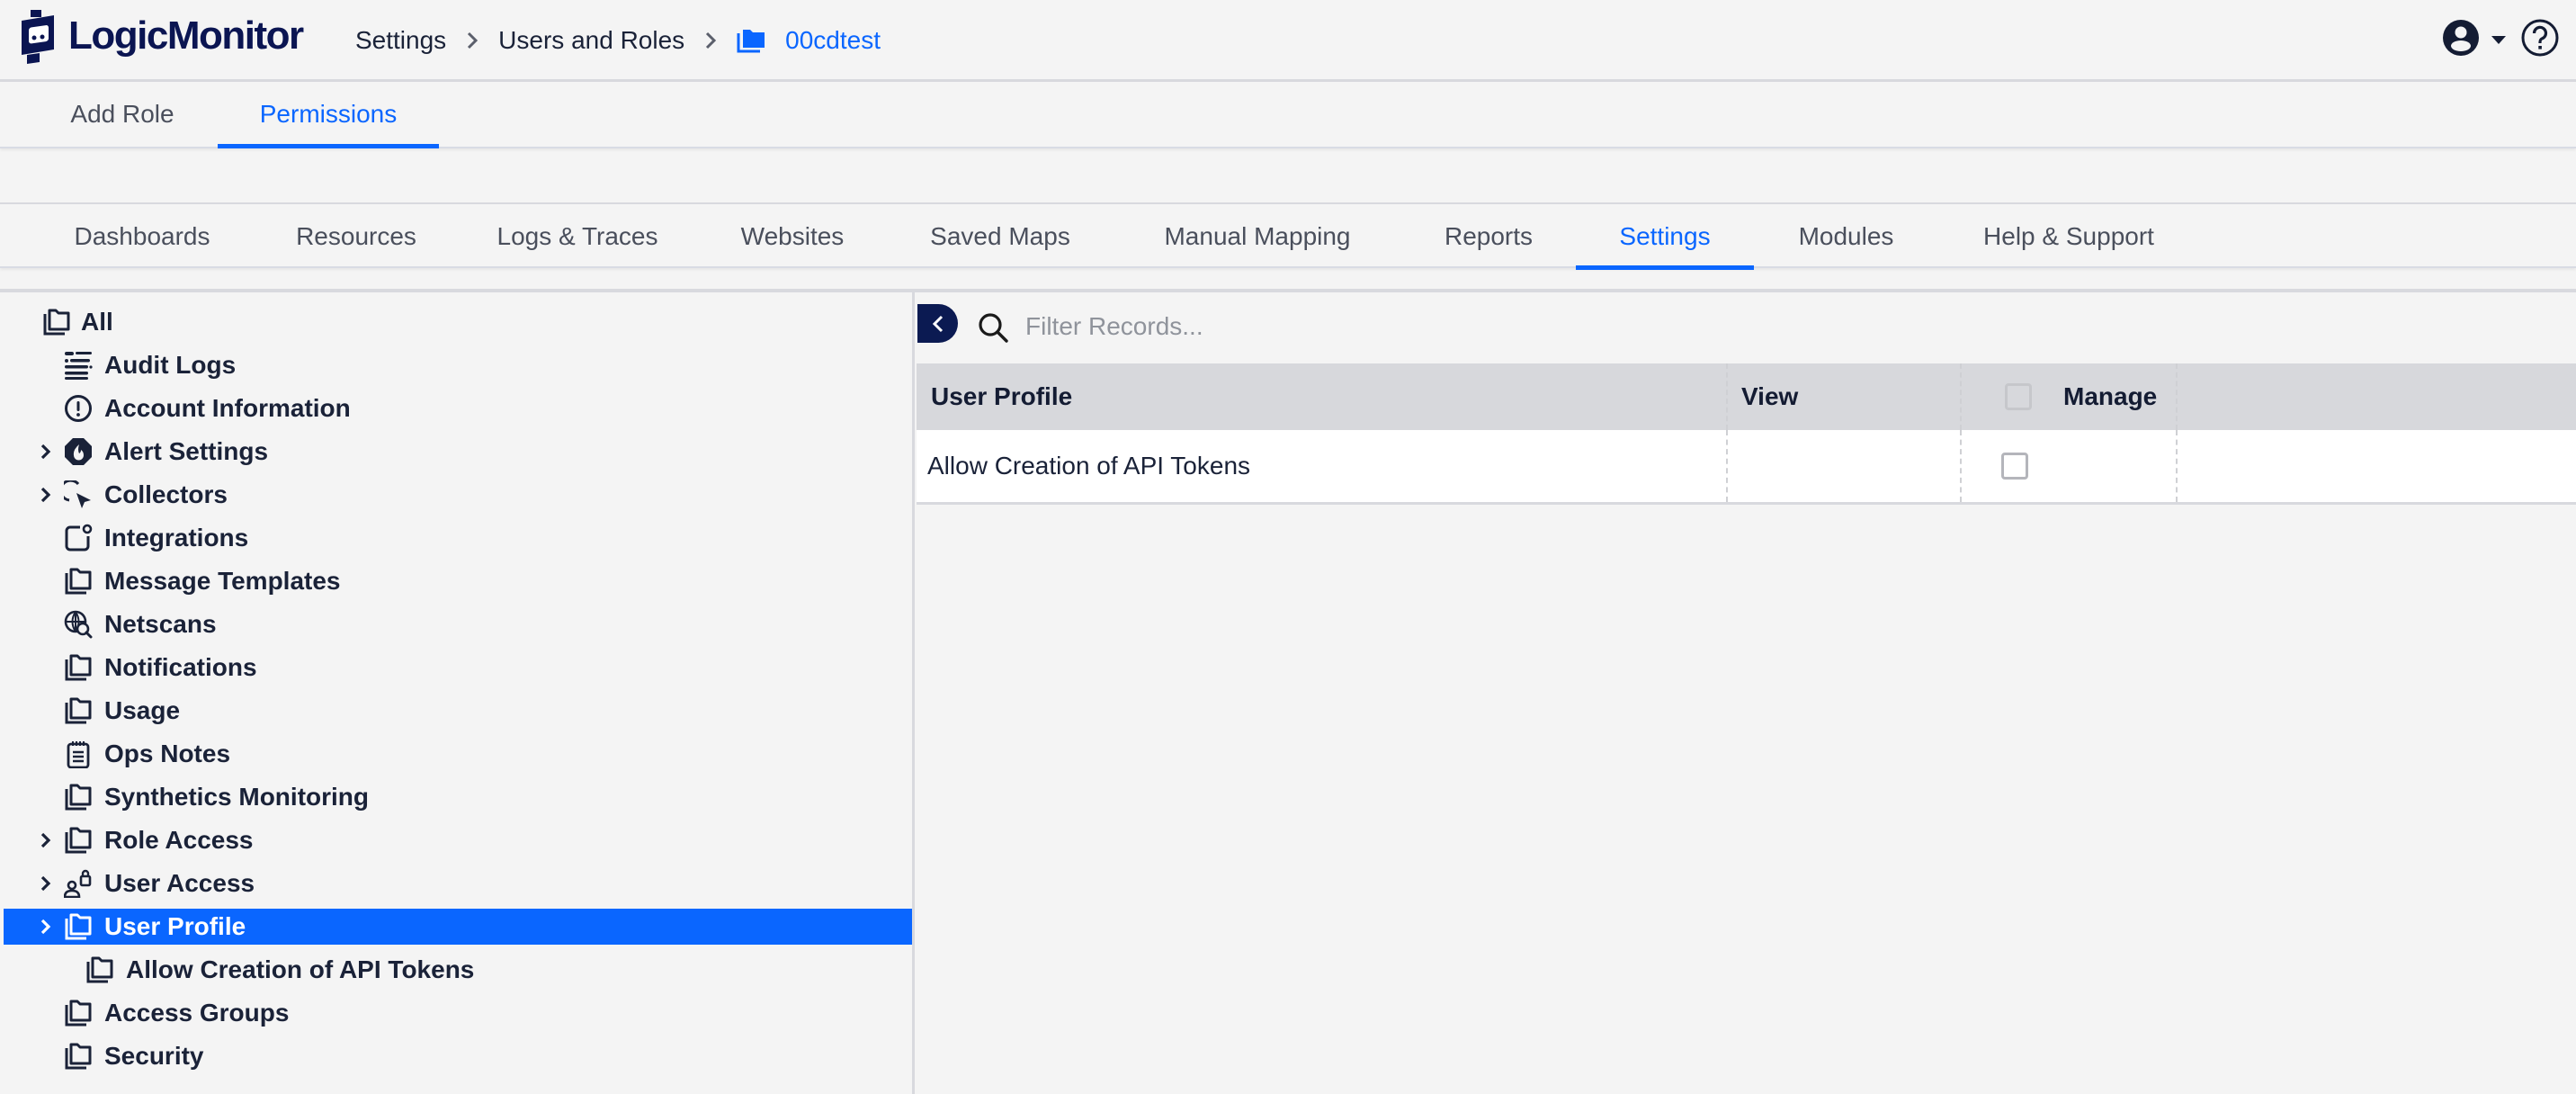  I want to click on tree-item-label: Integrations, so click(176, 538).